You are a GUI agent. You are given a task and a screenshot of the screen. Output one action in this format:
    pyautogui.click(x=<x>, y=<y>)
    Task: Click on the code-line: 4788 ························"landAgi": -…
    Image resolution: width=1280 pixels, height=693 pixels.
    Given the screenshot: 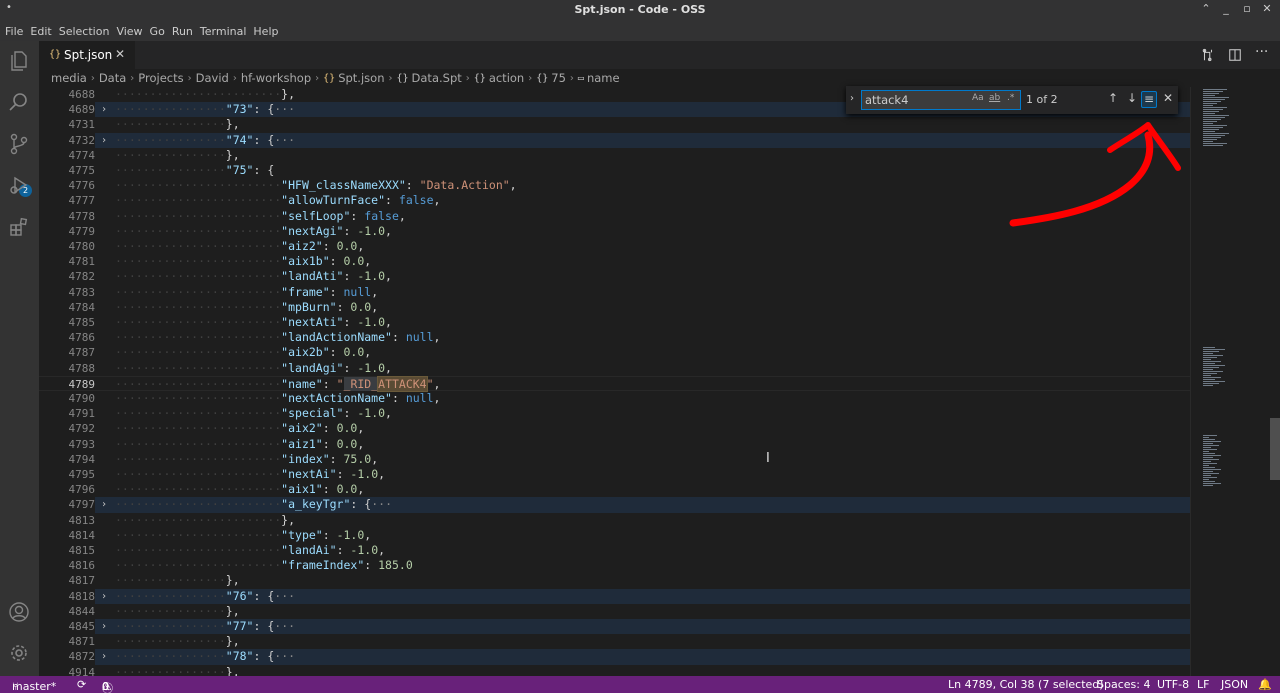 What is the action you would take?
    pyautogui.click(x=614, y=368)
    